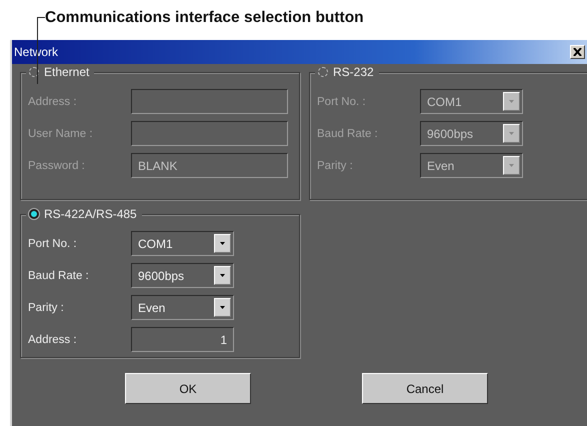 The width and height of the screenshot is (587, 426). Describe the element at coordinates (425, 388) in the screenshot. I see `dialog-button: Cancel` at that location.